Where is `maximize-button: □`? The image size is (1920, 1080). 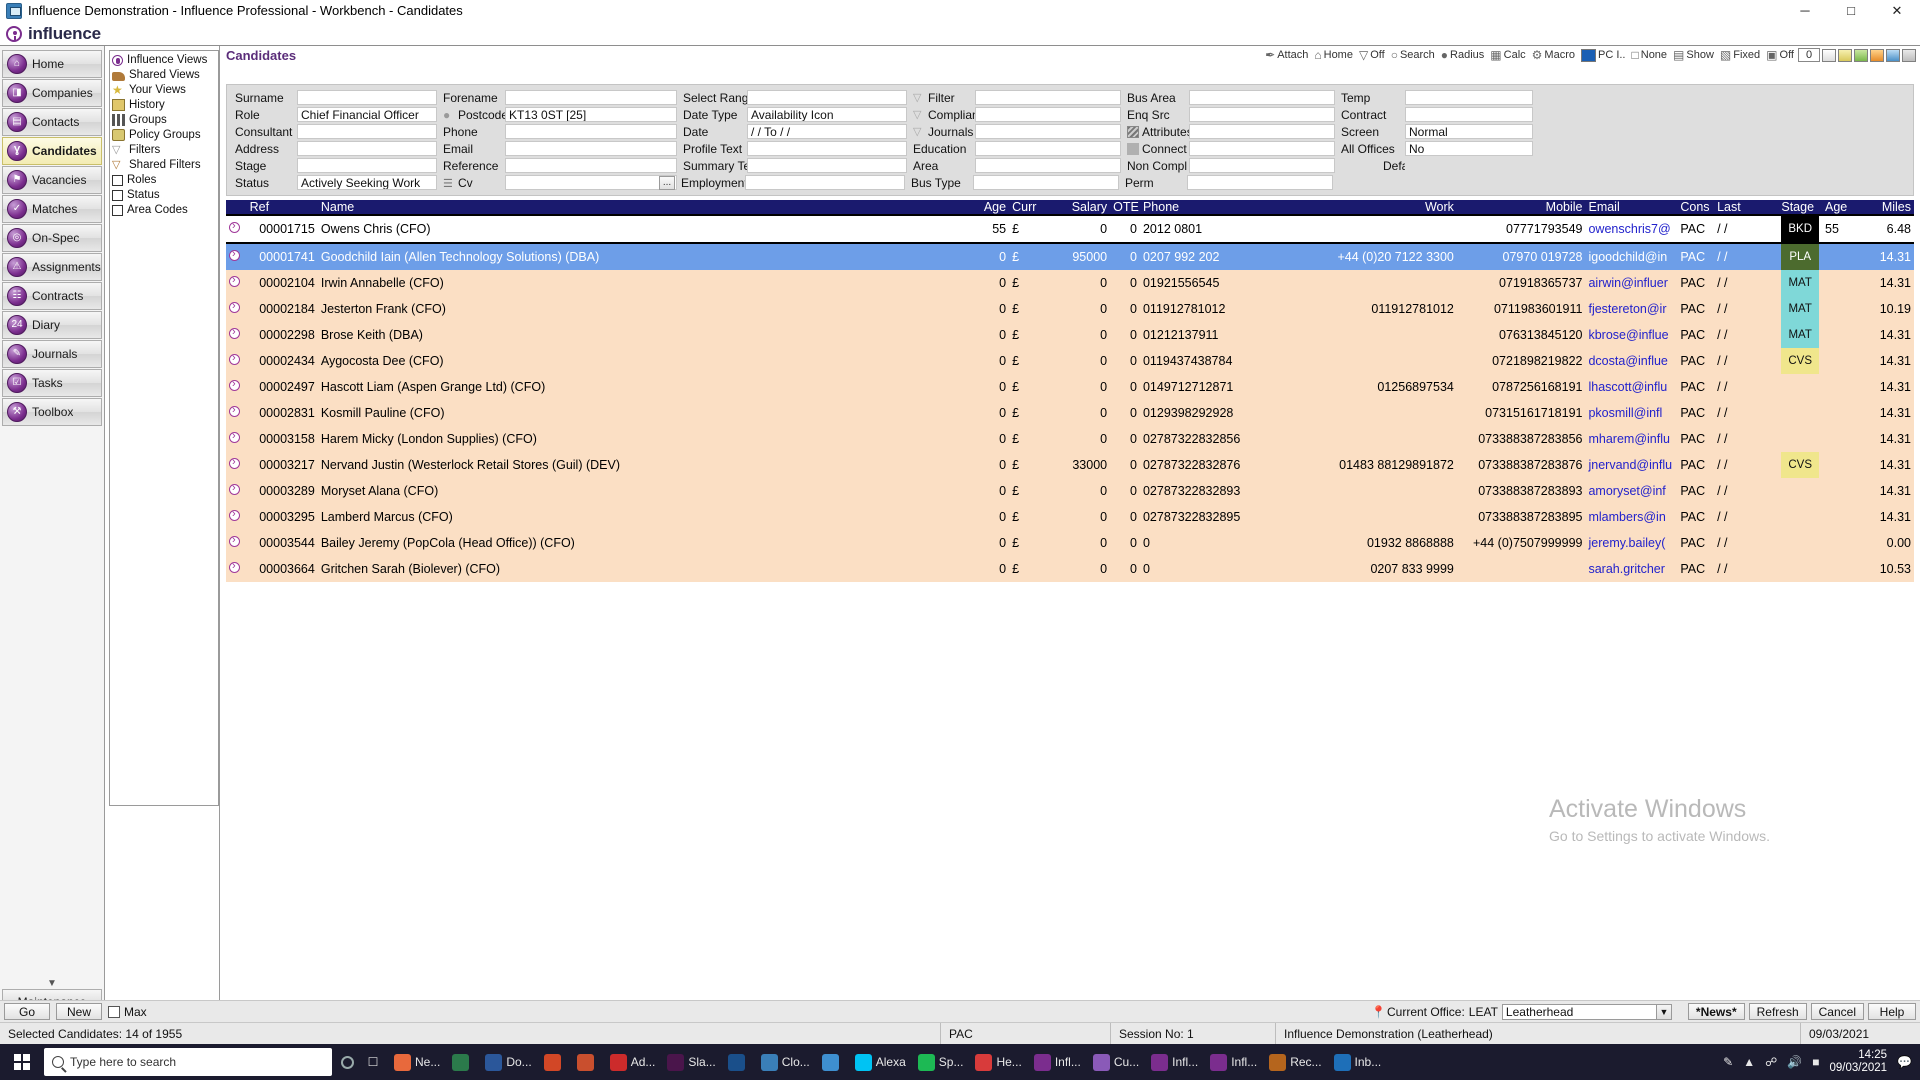 maximize-button: □ is located at coordinates (1851, 11).